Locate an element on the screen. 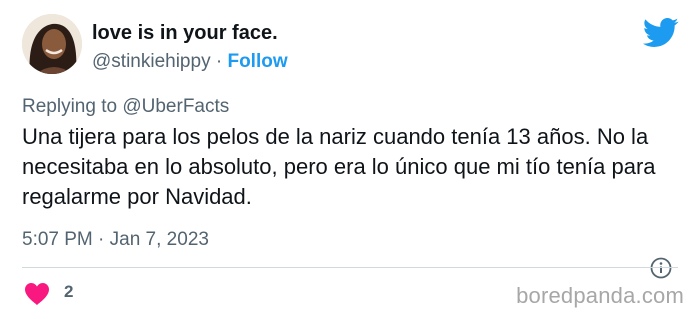 Image resolution: width=700 pixels, height=319 pixels. replying-to-line: Replying to @UberFacts is located at coordinates (125, 107).